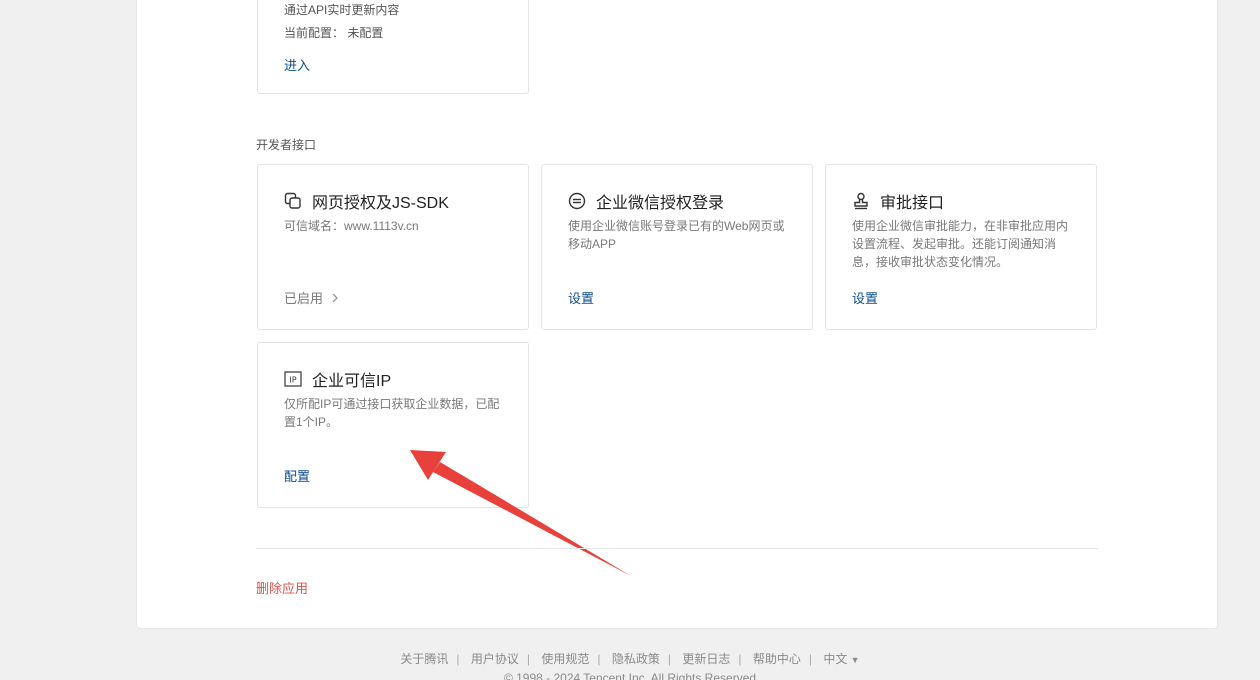  Describe the element at coordinates (520, 513) in the screenshot. I see `annotation-arrow` at that location.